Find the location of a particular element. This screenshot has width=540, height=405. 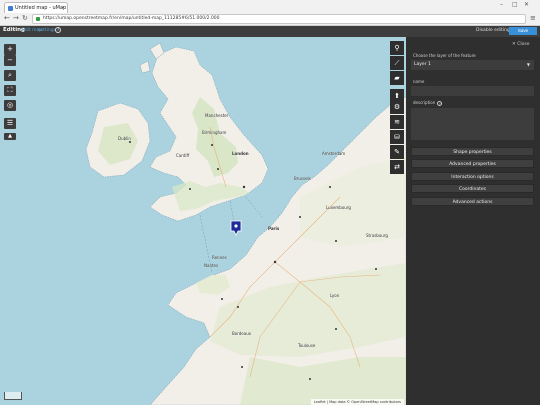

map-place-label: Lyon is located at coordinates (335, 295).